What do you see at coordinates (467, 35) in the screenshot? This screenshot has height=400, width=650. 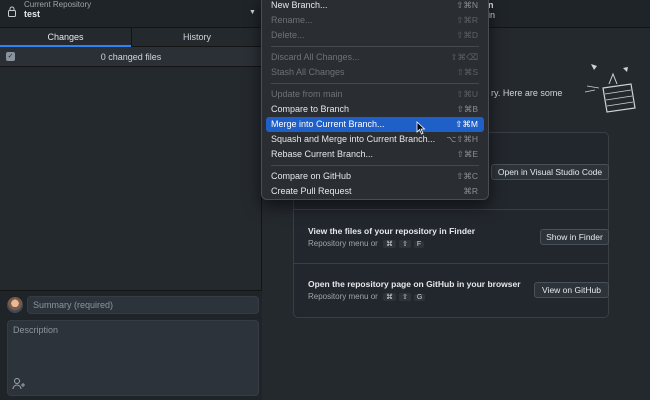 I see `menu-item-shortcut: ⇧⌘D` at bounding box center [467, 35].